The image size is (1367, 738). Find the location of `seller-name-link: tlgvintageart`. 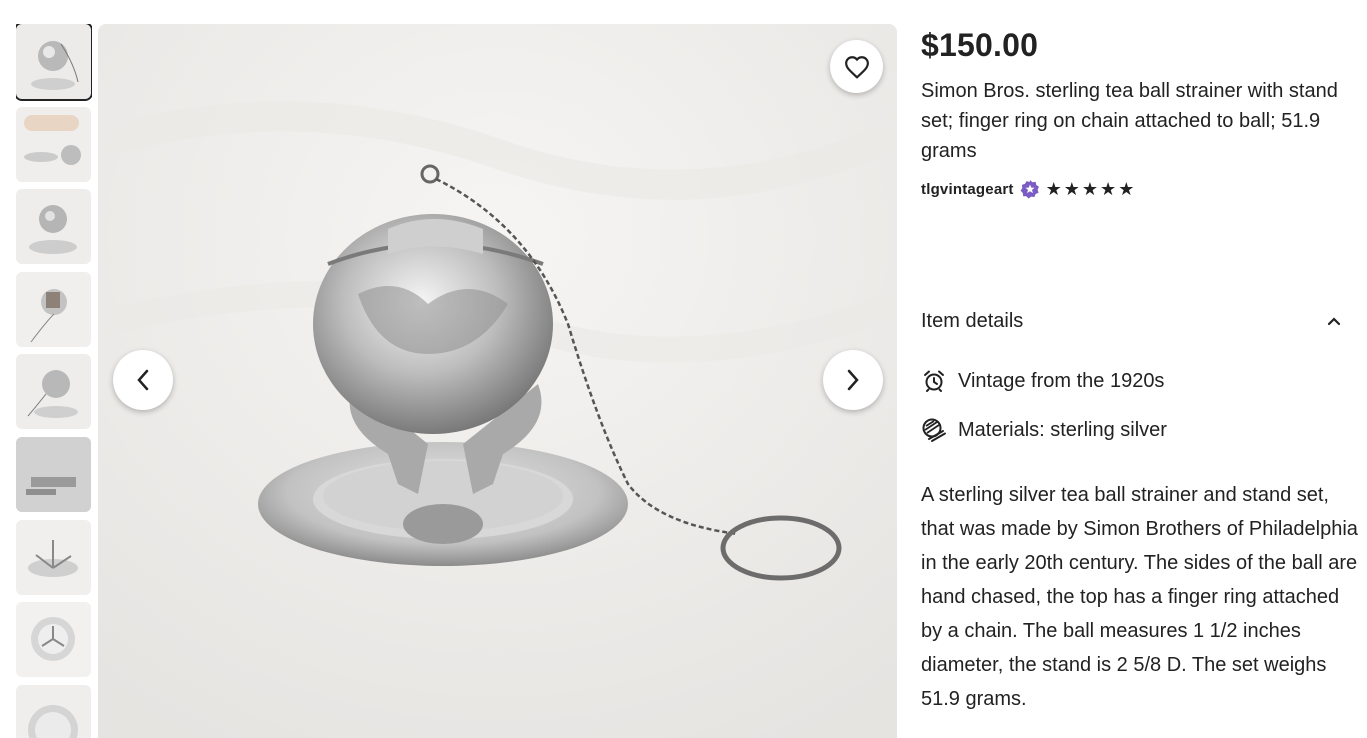

seller-name-link: tlgvintageart is located at coordinates (967, 189).